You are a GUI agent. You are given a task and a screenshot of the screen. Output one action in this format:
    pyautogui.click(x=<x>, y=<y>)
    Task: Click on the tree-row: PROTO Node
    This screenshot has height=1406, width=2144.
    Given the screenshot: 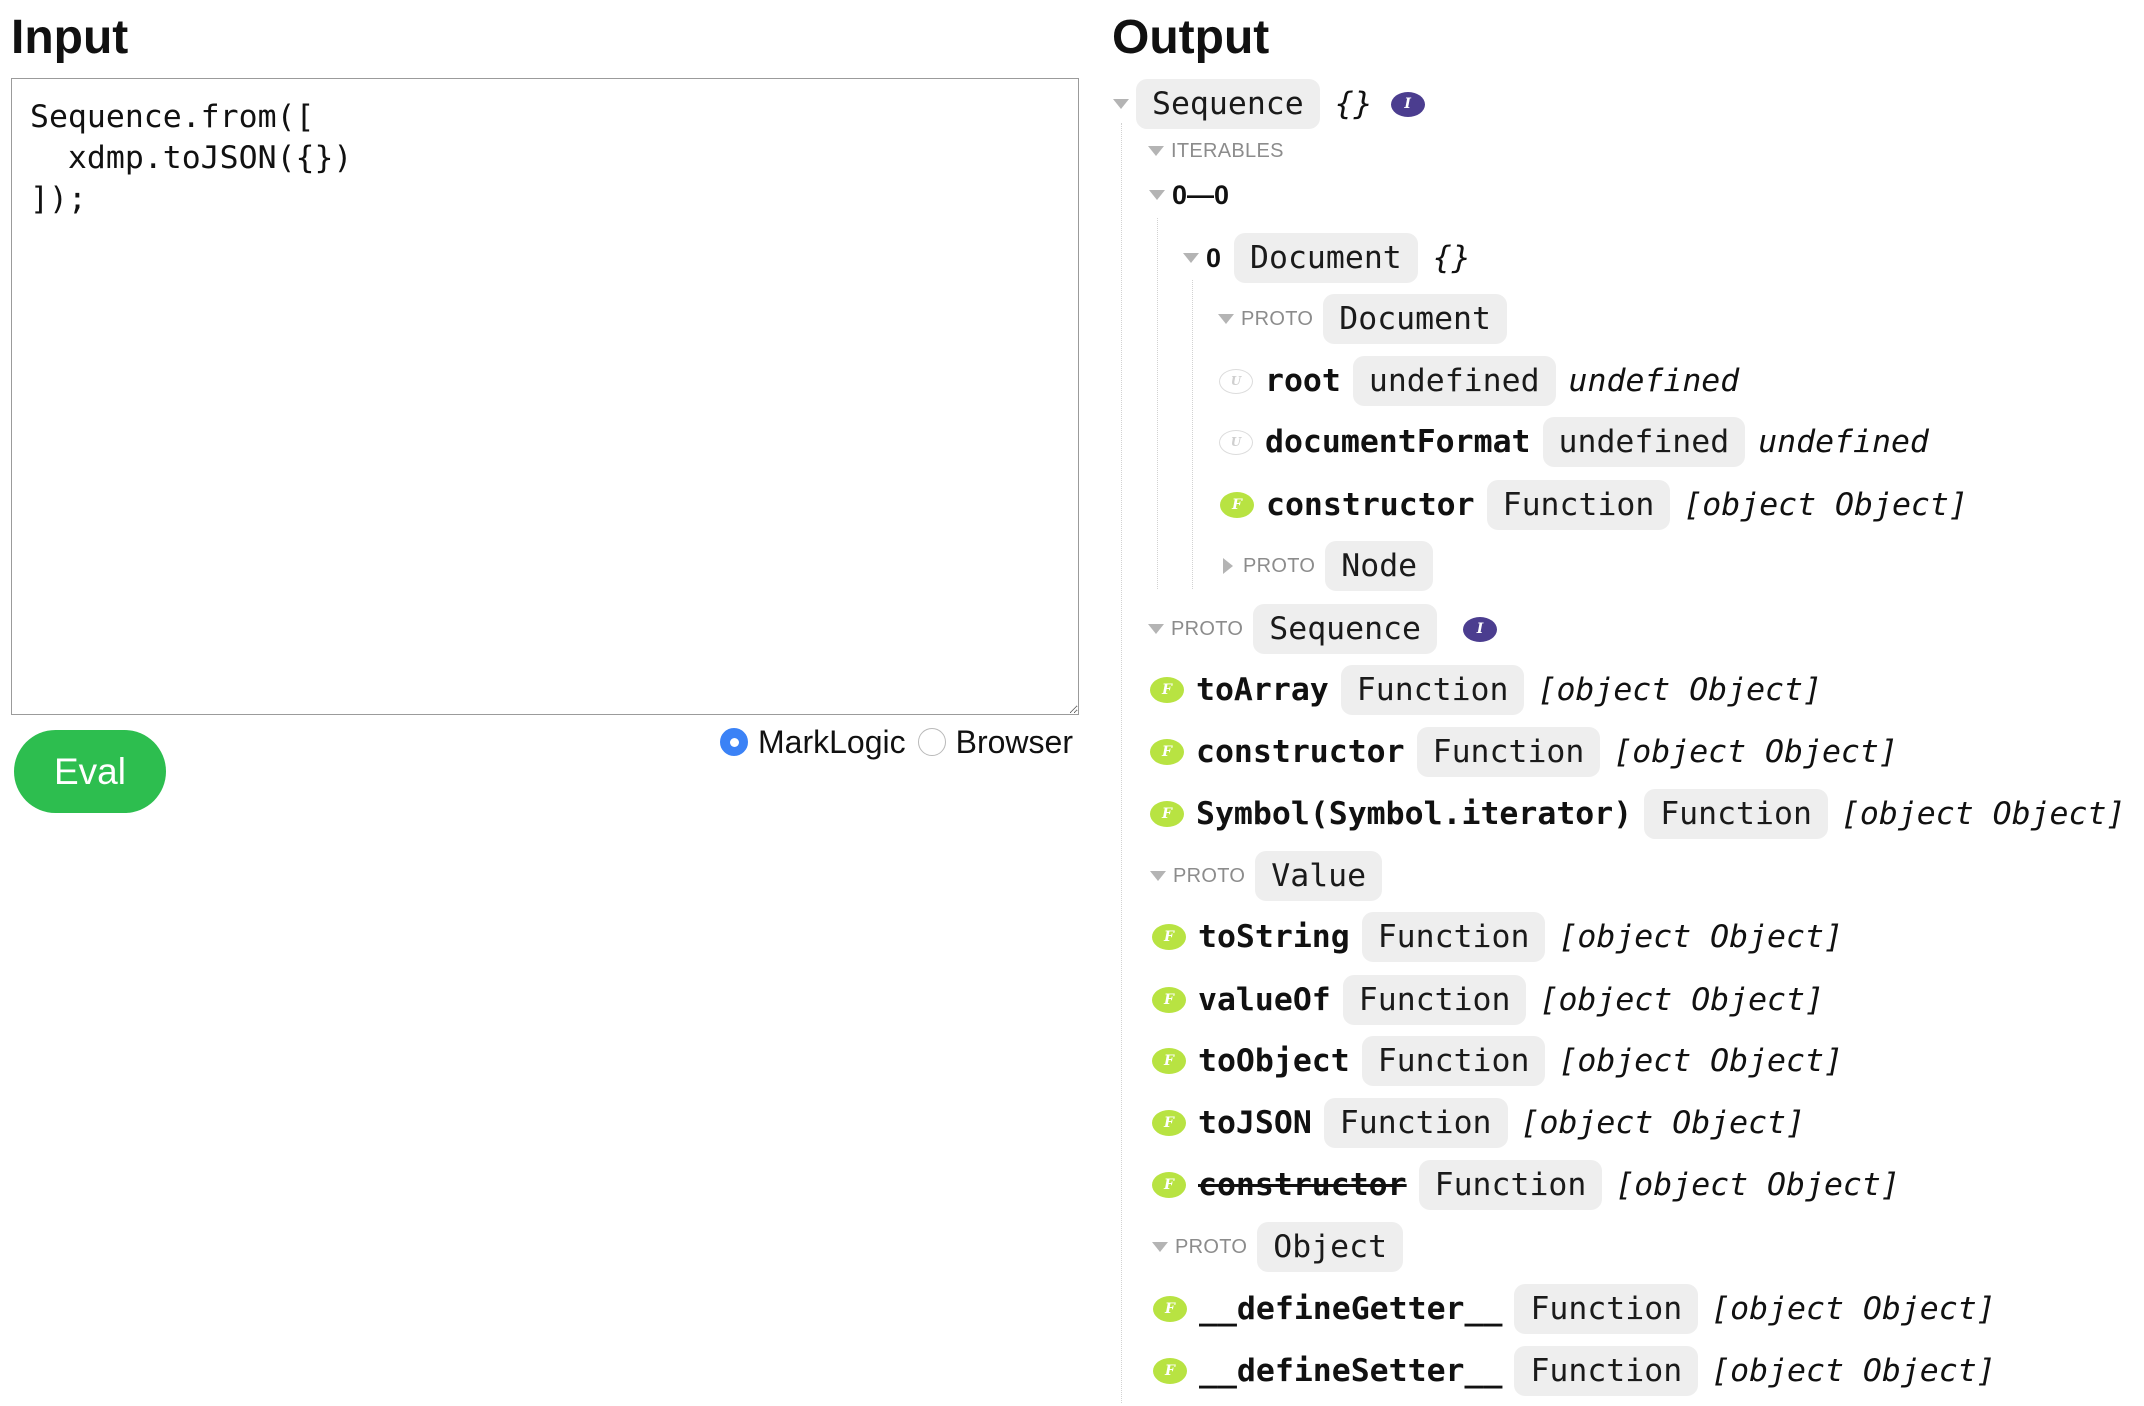 What is the action you would take?
    pyautogui.click(x=1328, y=566)
    